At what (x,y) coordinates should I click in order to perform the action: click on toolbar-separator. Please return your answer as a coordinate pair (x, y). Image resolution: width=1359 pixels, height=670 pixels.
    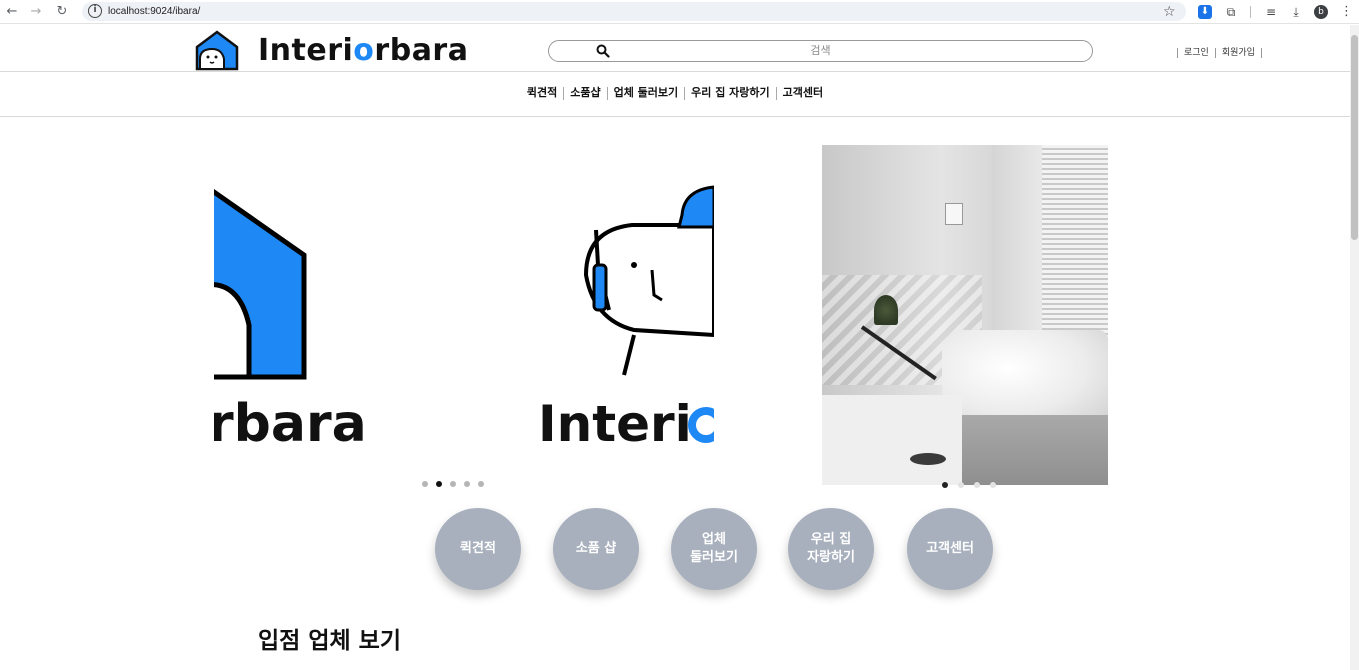
    Looking at the image, I should click on (1250, 12).